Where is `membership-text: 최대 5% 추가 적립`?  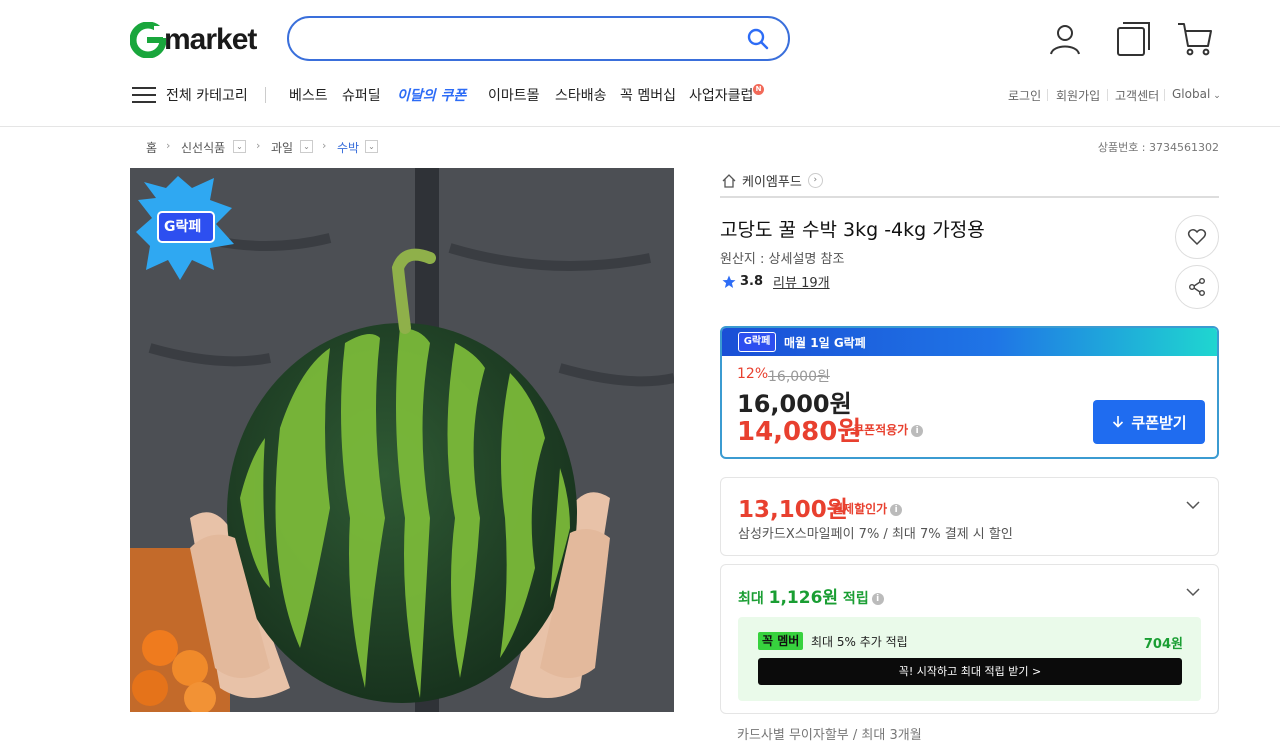 membership-text: 최대 5% 추가 적립 is located at coordinates (859, 642).